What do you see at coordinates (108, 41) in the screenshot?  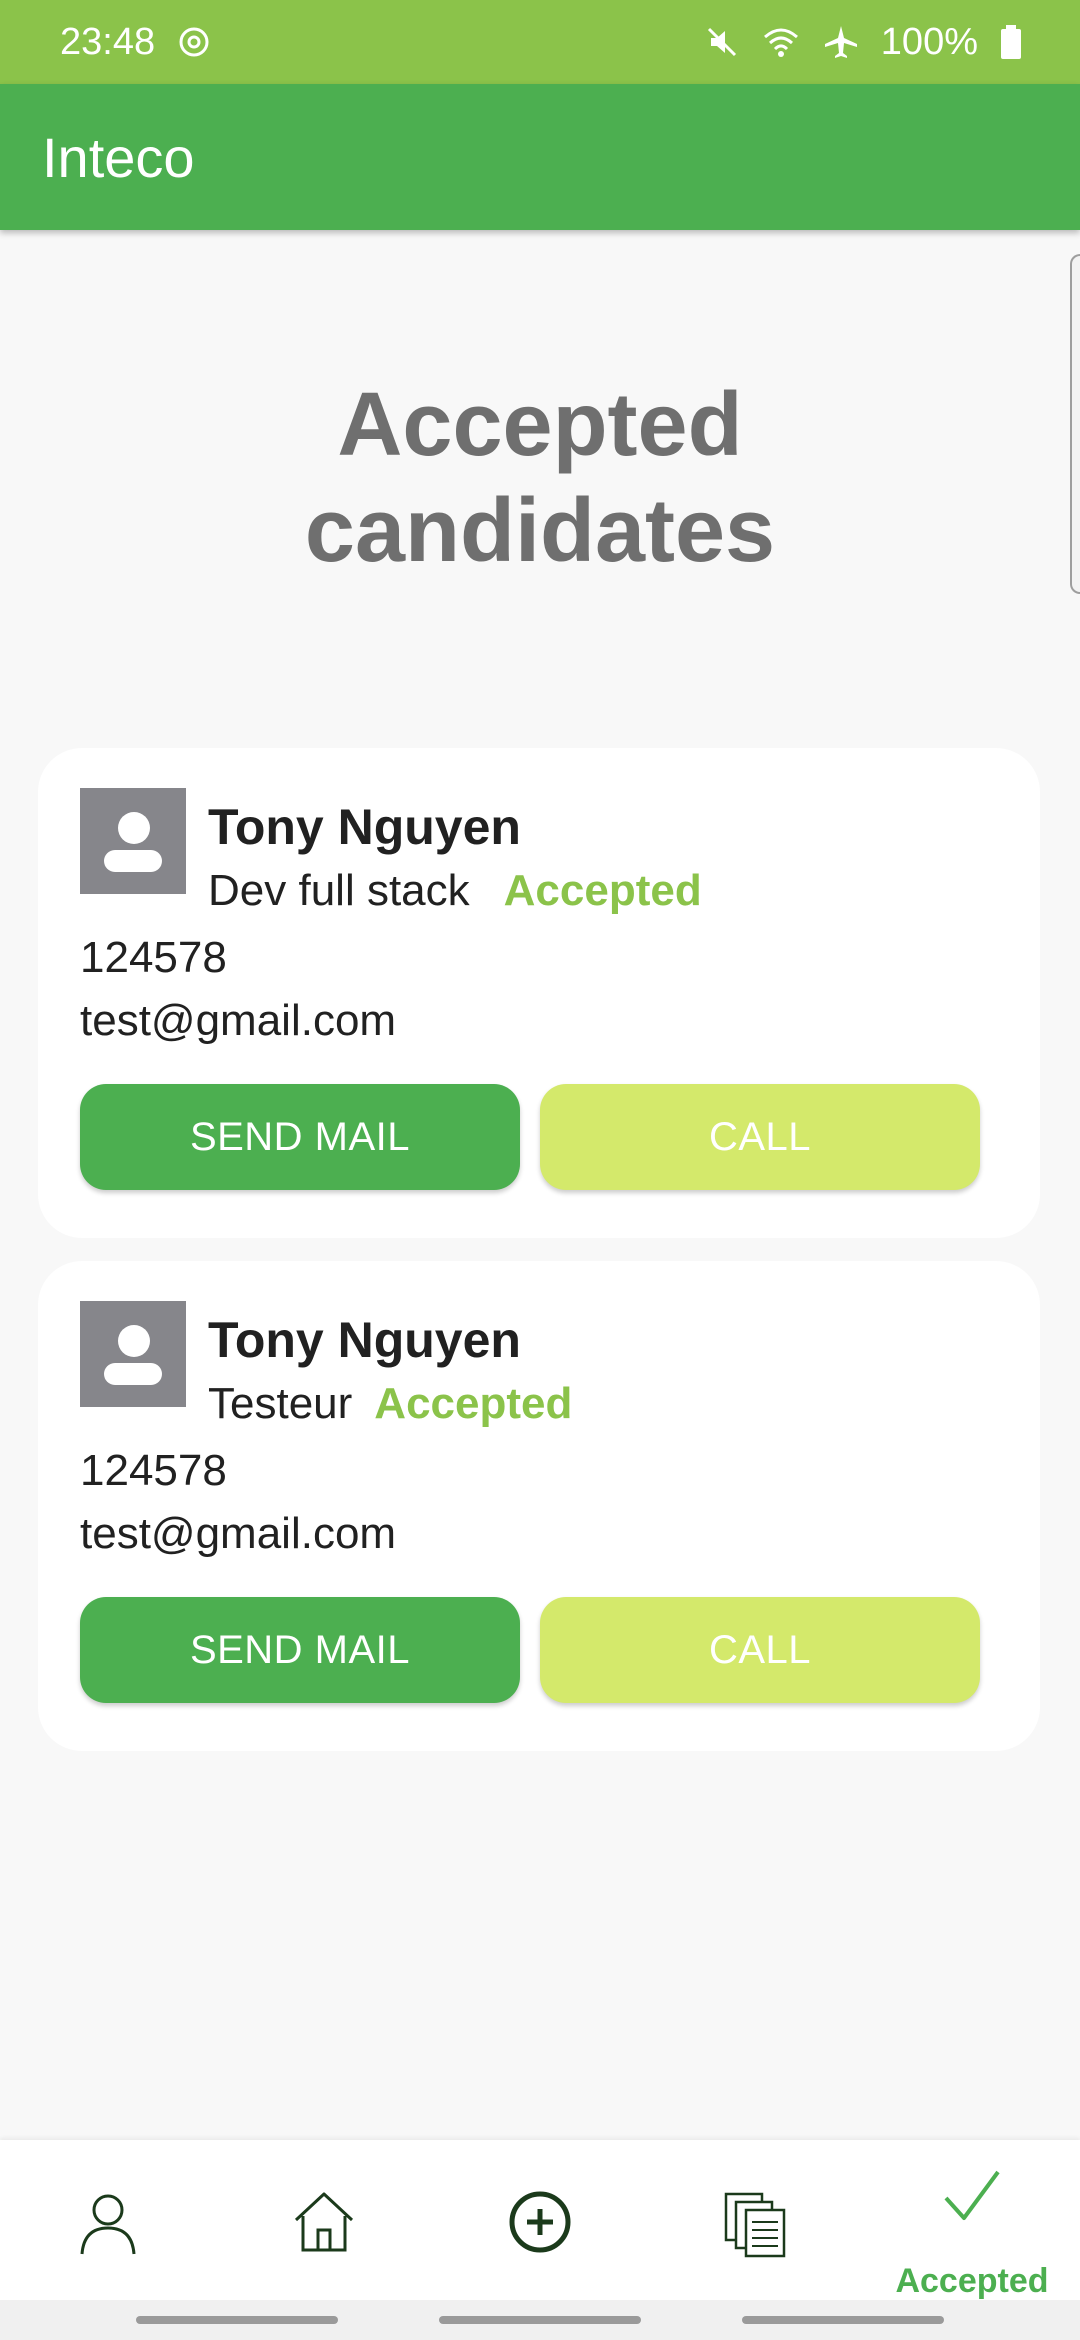 I see `status-time: 23:48` at bounding box center [108, 41].